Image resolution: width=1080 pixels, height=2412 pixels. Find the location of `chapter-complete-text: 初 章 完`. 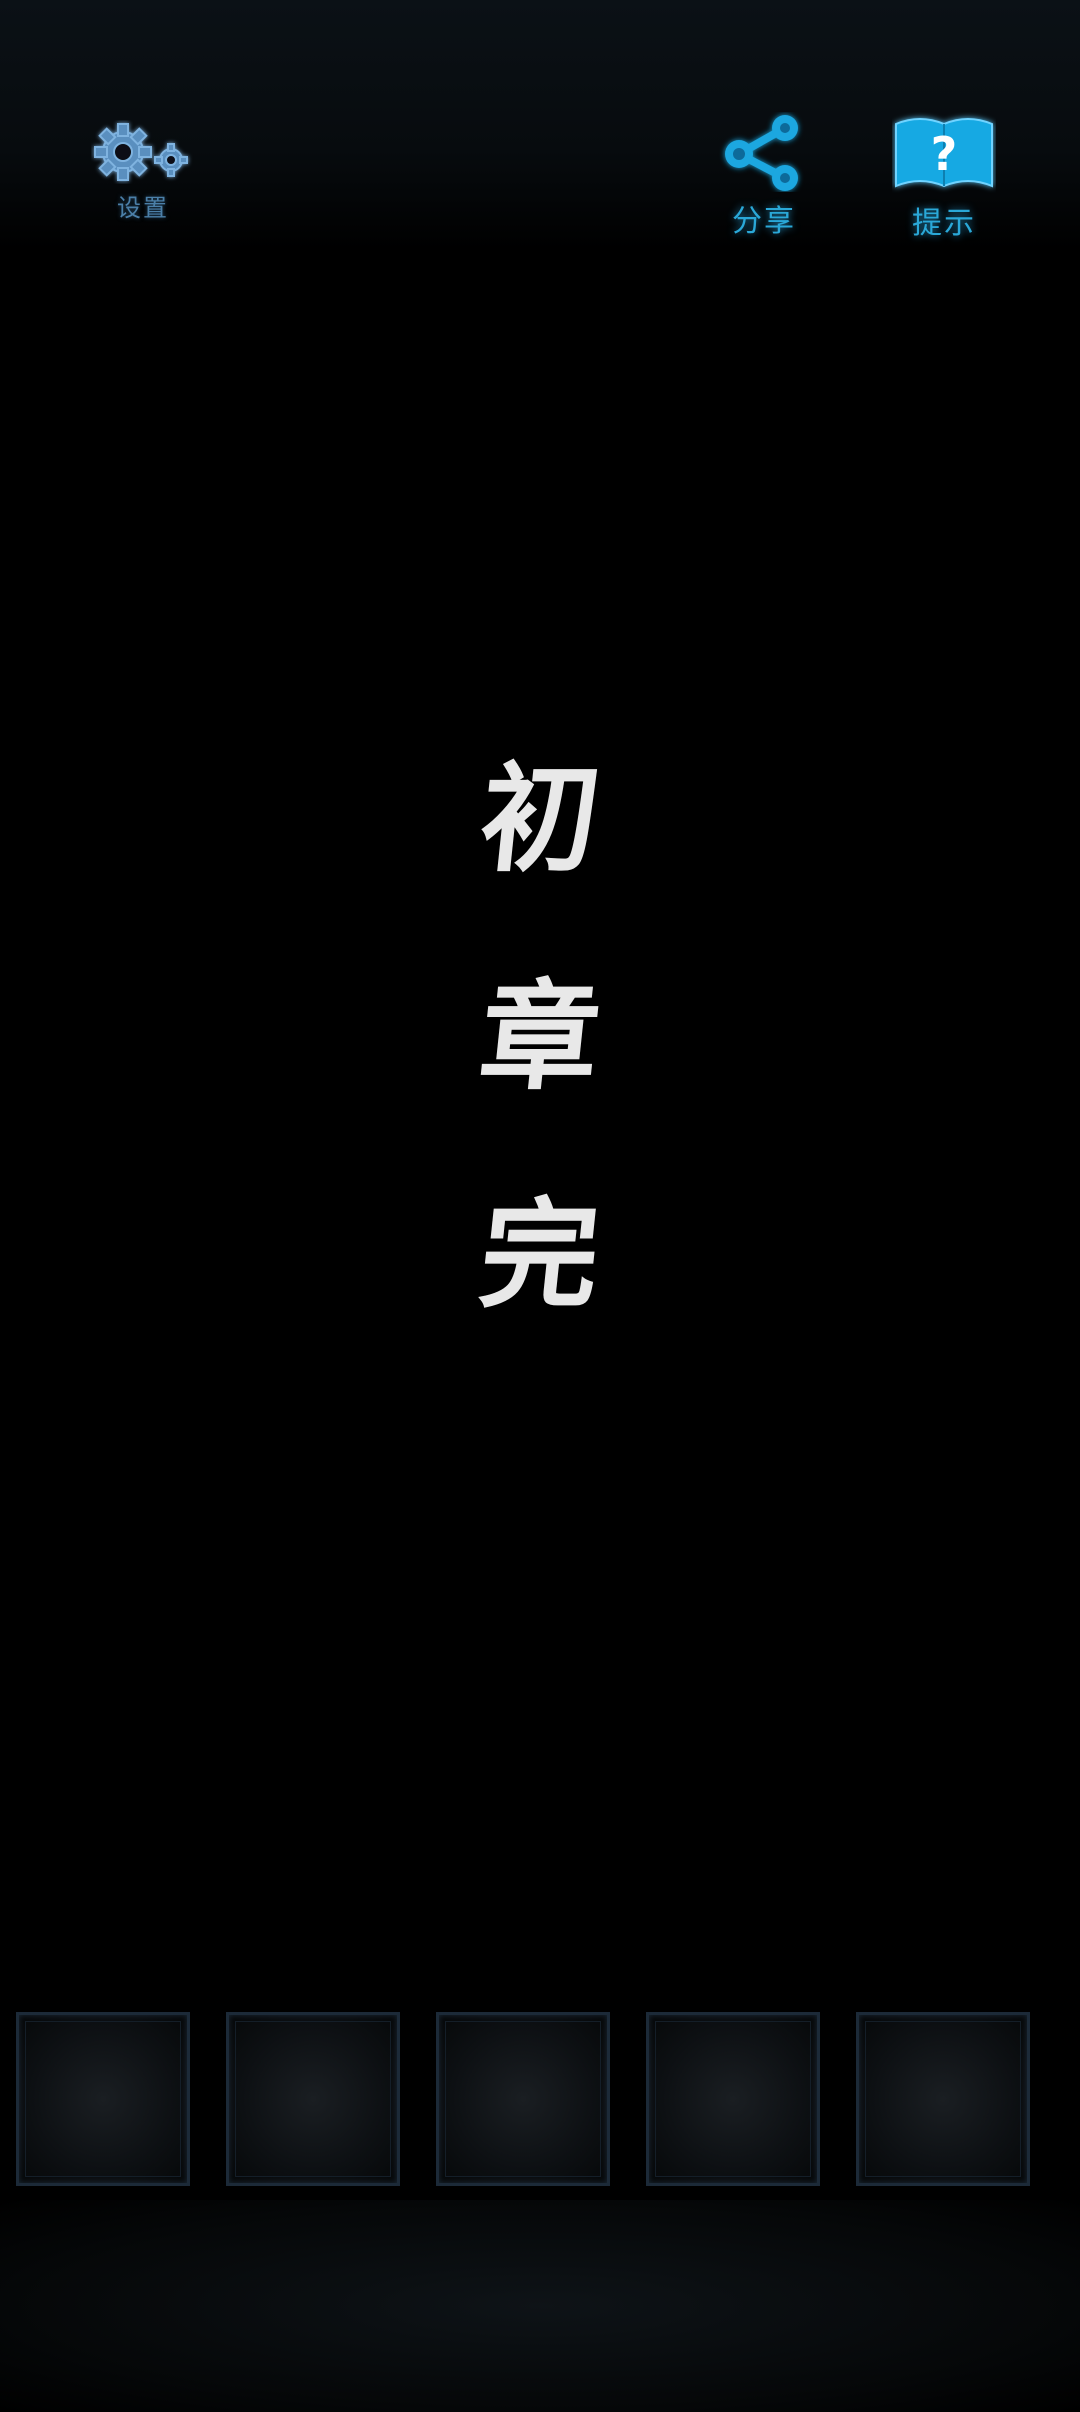

chapter-complete-text: 初 章 完 is located at coordinates (540, 1081).